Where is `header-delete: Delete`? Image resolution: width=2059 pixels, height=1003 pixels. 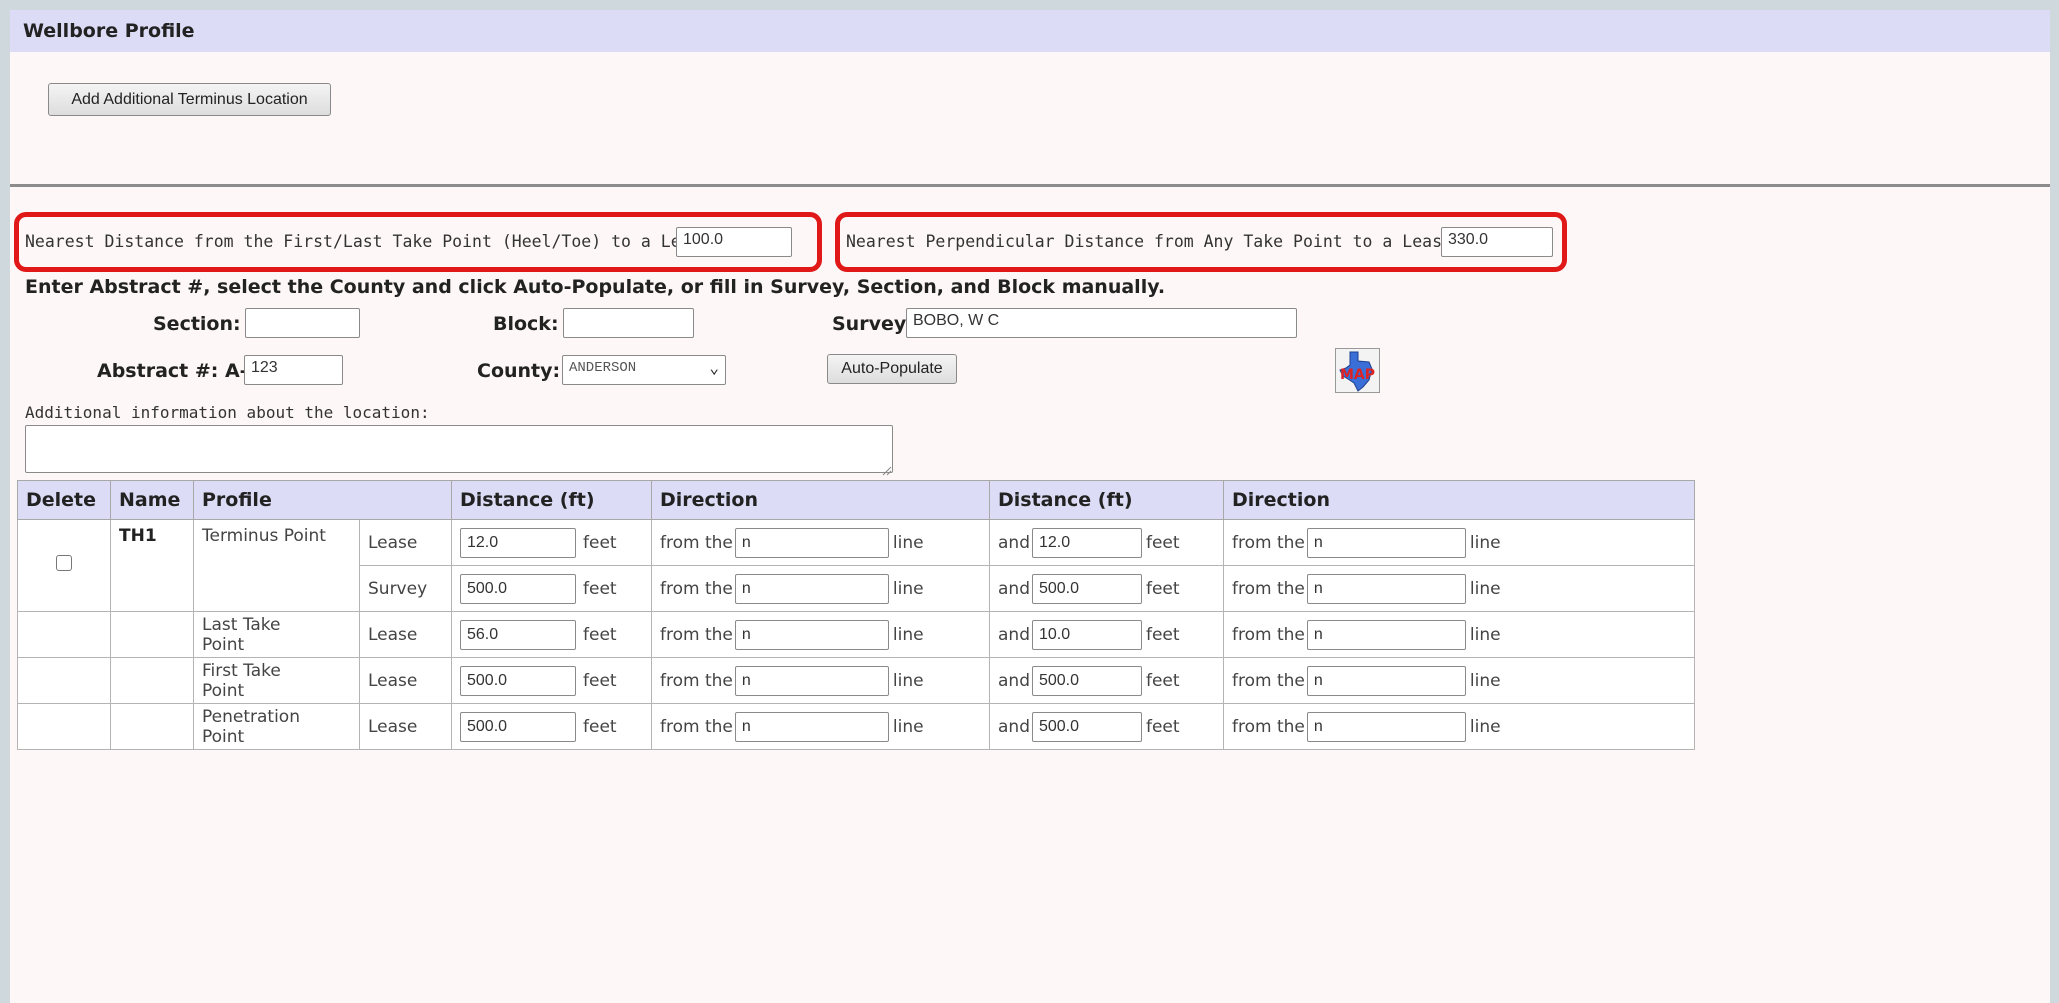 header-delete: Delete is located at coordinates (64, 500).